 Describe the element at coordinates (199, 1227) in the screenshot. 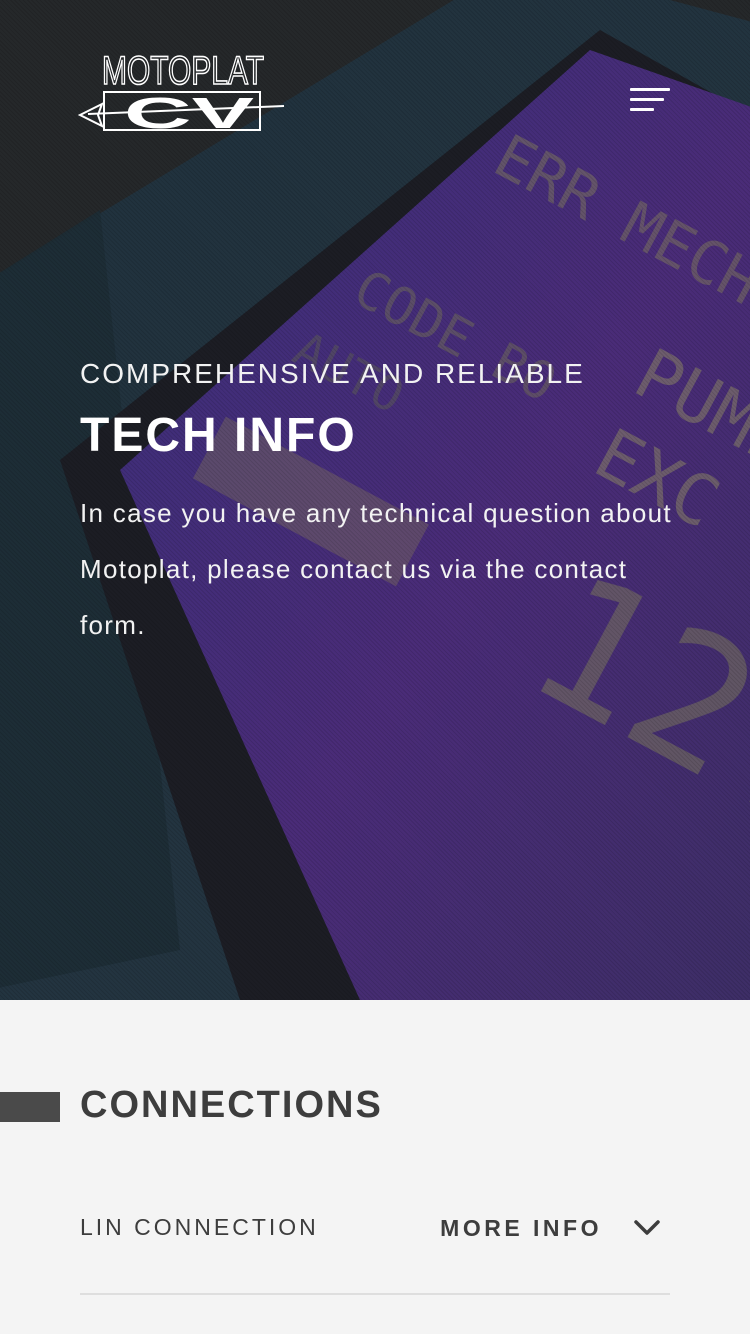

I see `connection-label: LIN CONNECTION` at that location.